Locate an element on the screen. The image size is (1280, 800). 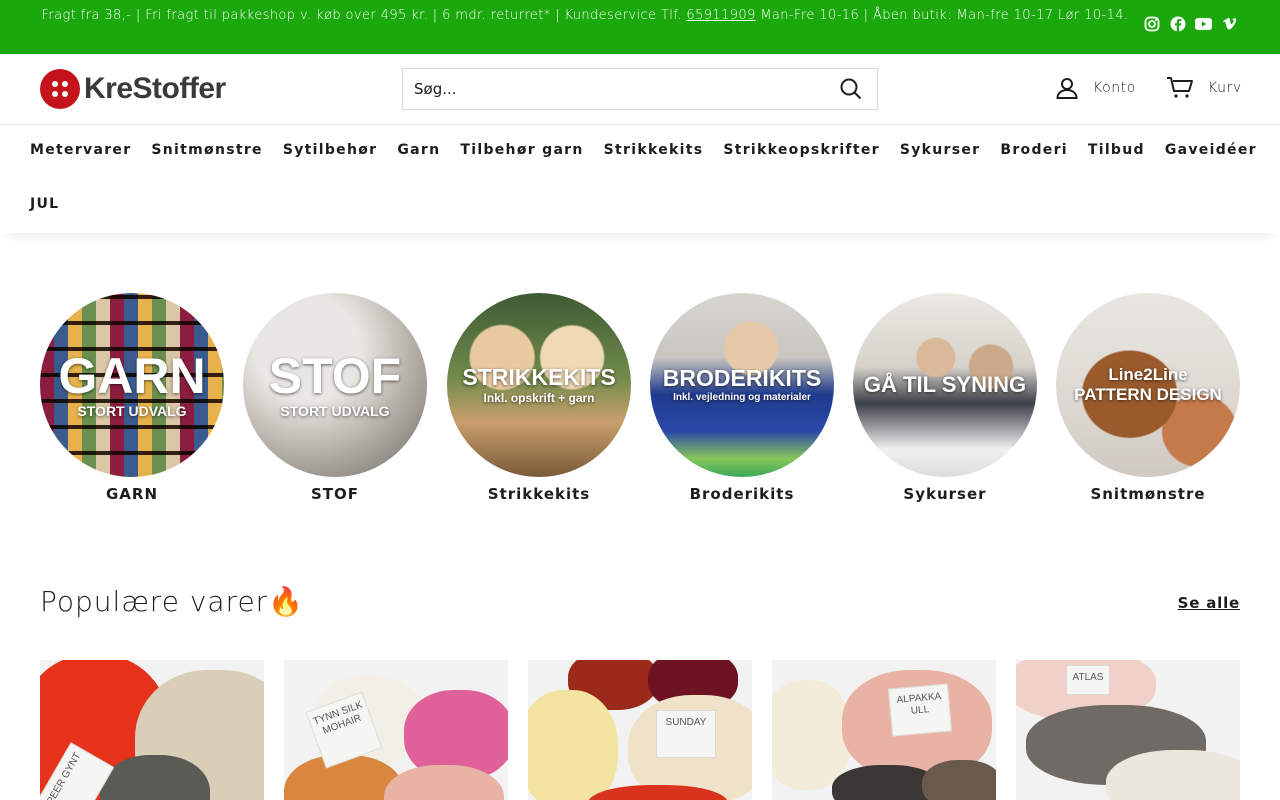
category-label: Sykurser is located at coordinates (945, 494).